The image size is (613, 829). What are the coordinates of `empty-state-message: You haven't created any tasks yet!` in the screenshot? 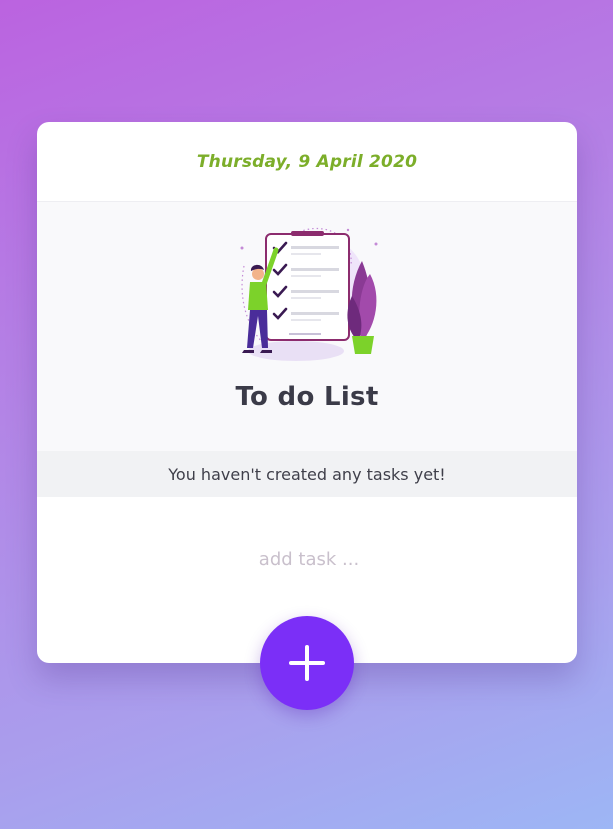 It's located at (307, 474).